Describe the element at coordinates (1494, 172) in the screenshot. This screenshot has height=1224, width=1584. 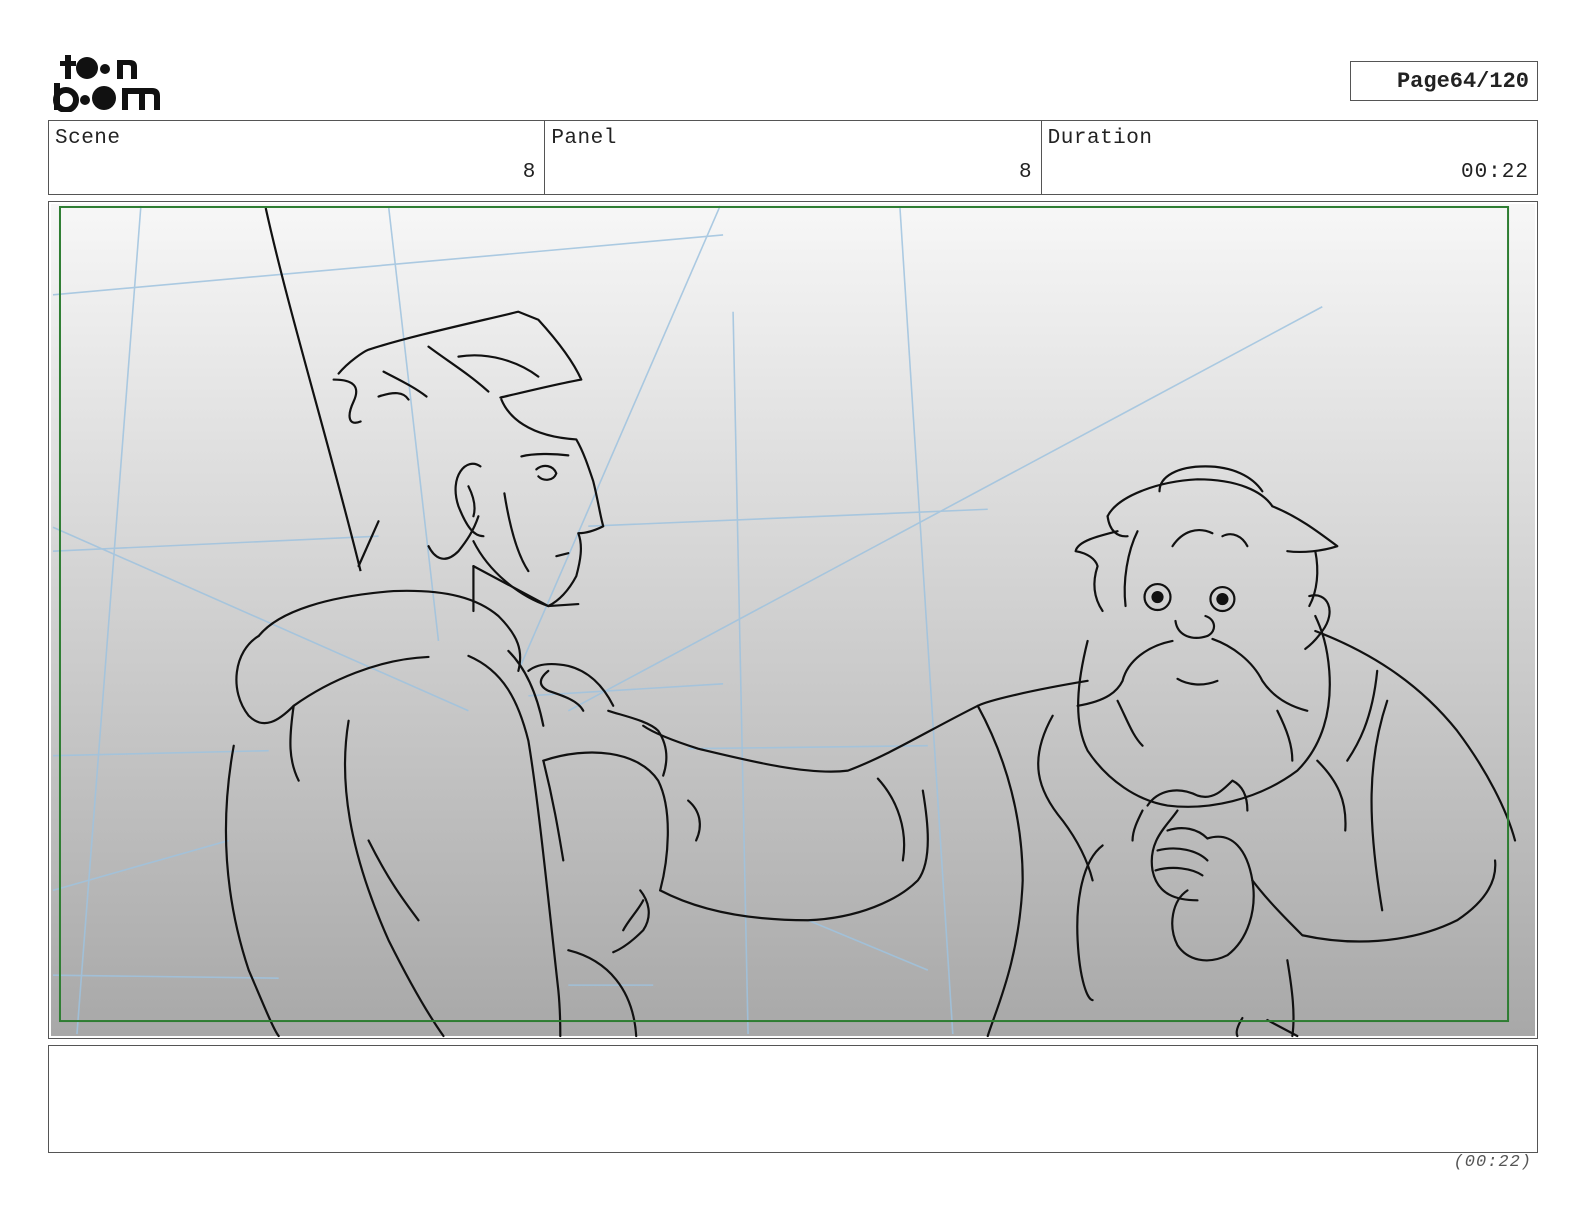
I see `duration-value: 00:22` at that location.